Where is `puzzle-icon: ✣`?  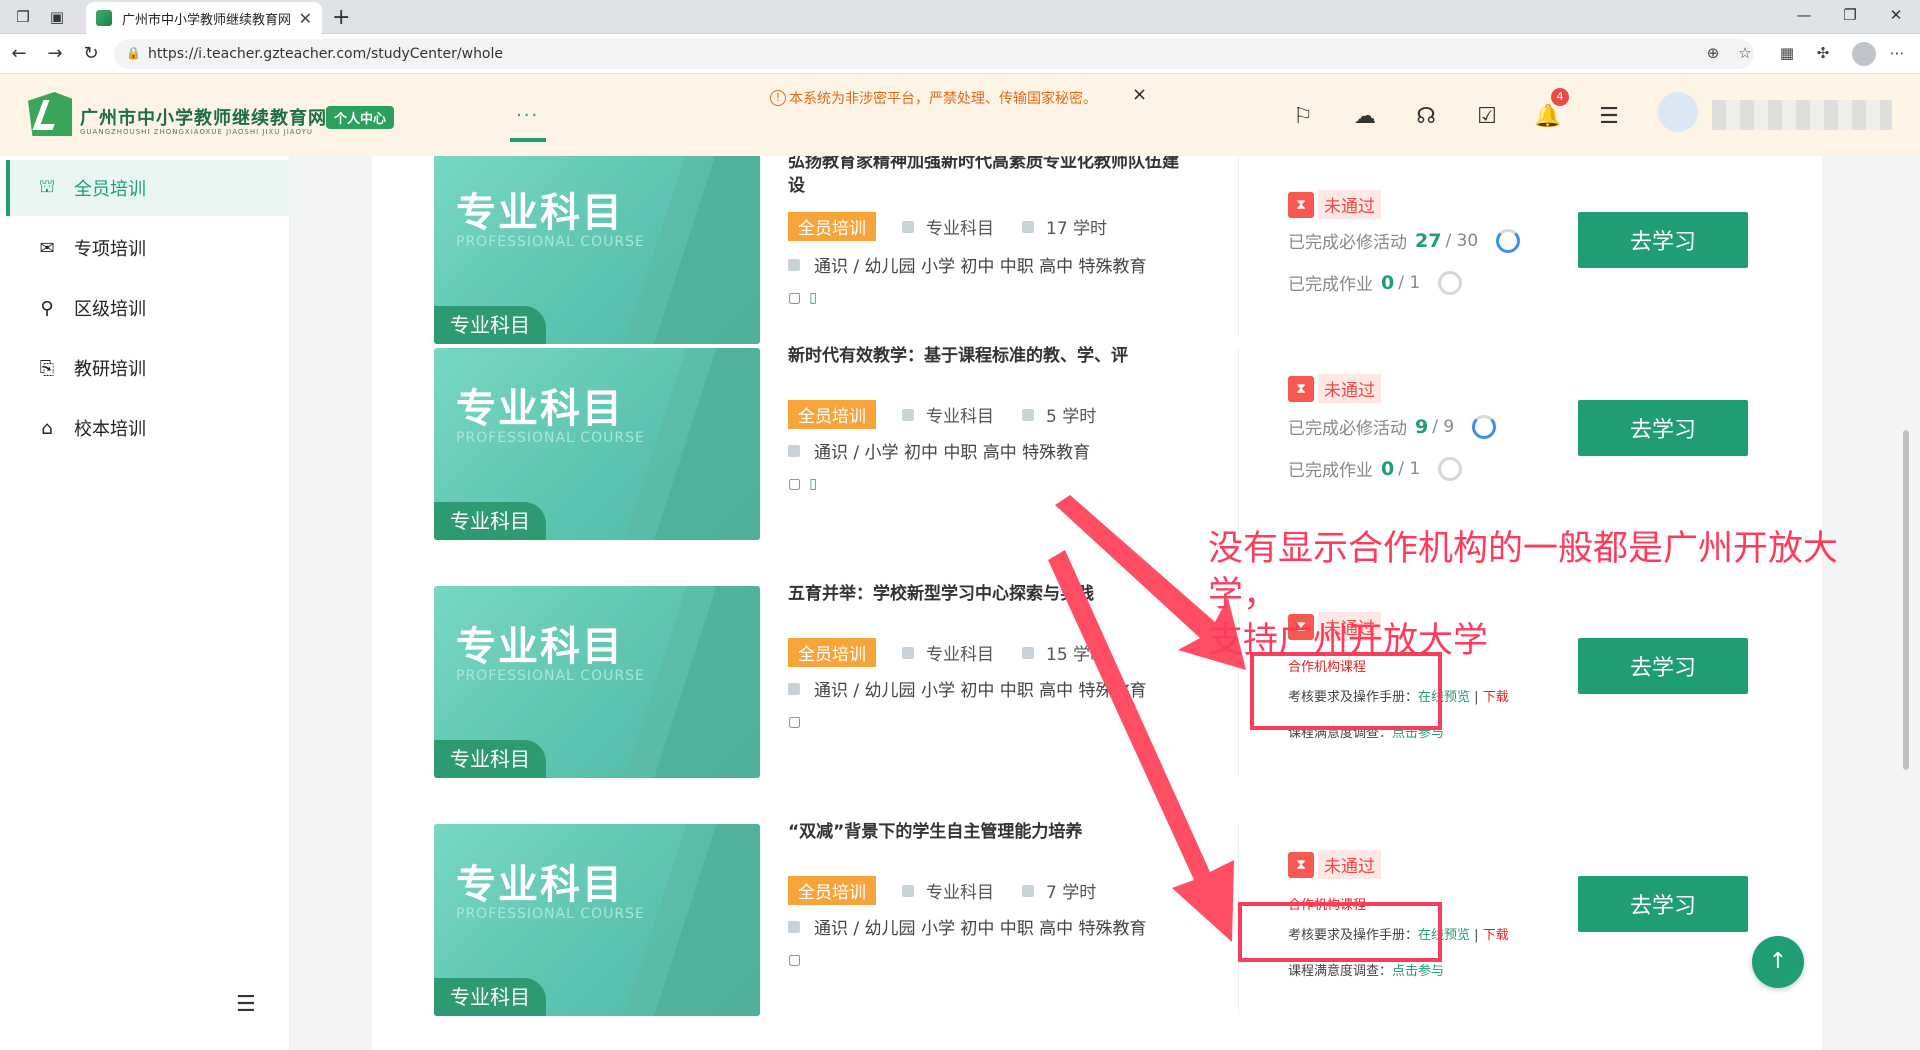
puzzle-icon: ✣ is located at coordinates (1823, 53).